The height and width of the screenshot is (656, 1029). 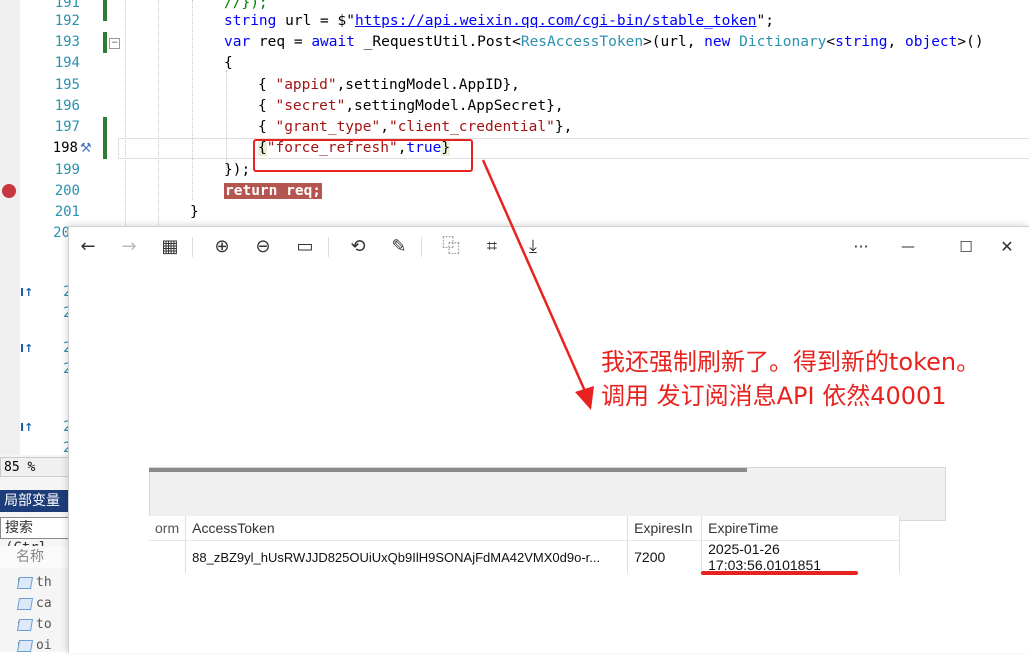 What do you see at coordinates (237, 170) in the screenshot?
I see `code-line-199: });` at bounding box center [237, 170].